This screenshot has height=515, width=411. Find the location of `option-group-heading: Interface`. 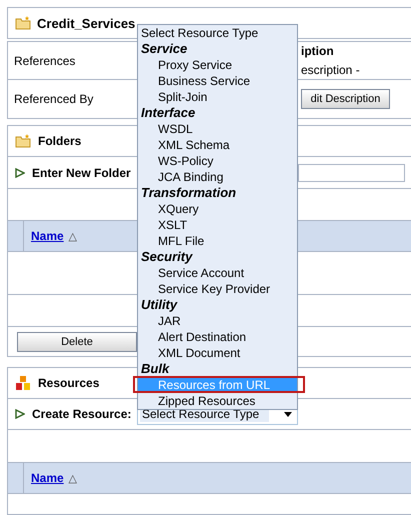

option-group-heading: Interface is located at coordinates (168, 113).